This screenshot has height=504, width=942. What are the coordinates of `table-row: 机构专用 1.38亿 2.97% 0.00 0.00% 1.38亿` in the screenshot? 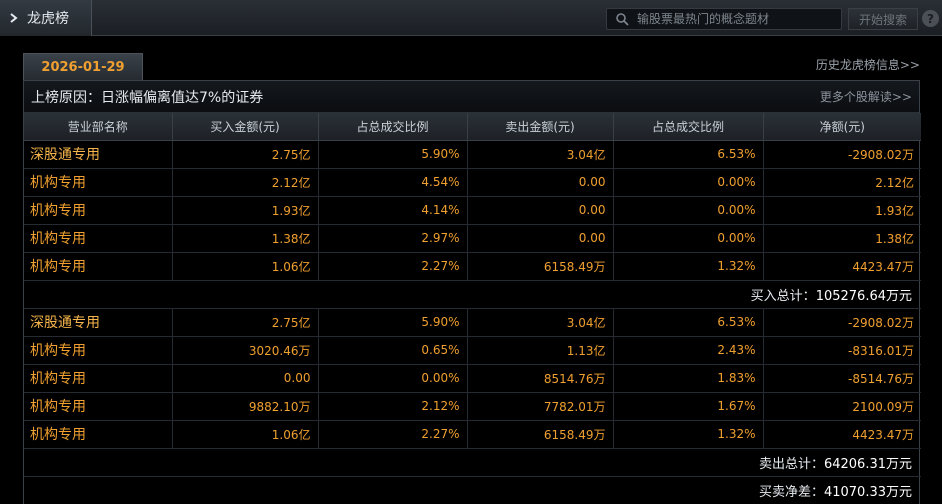 It's located at (472, 238).